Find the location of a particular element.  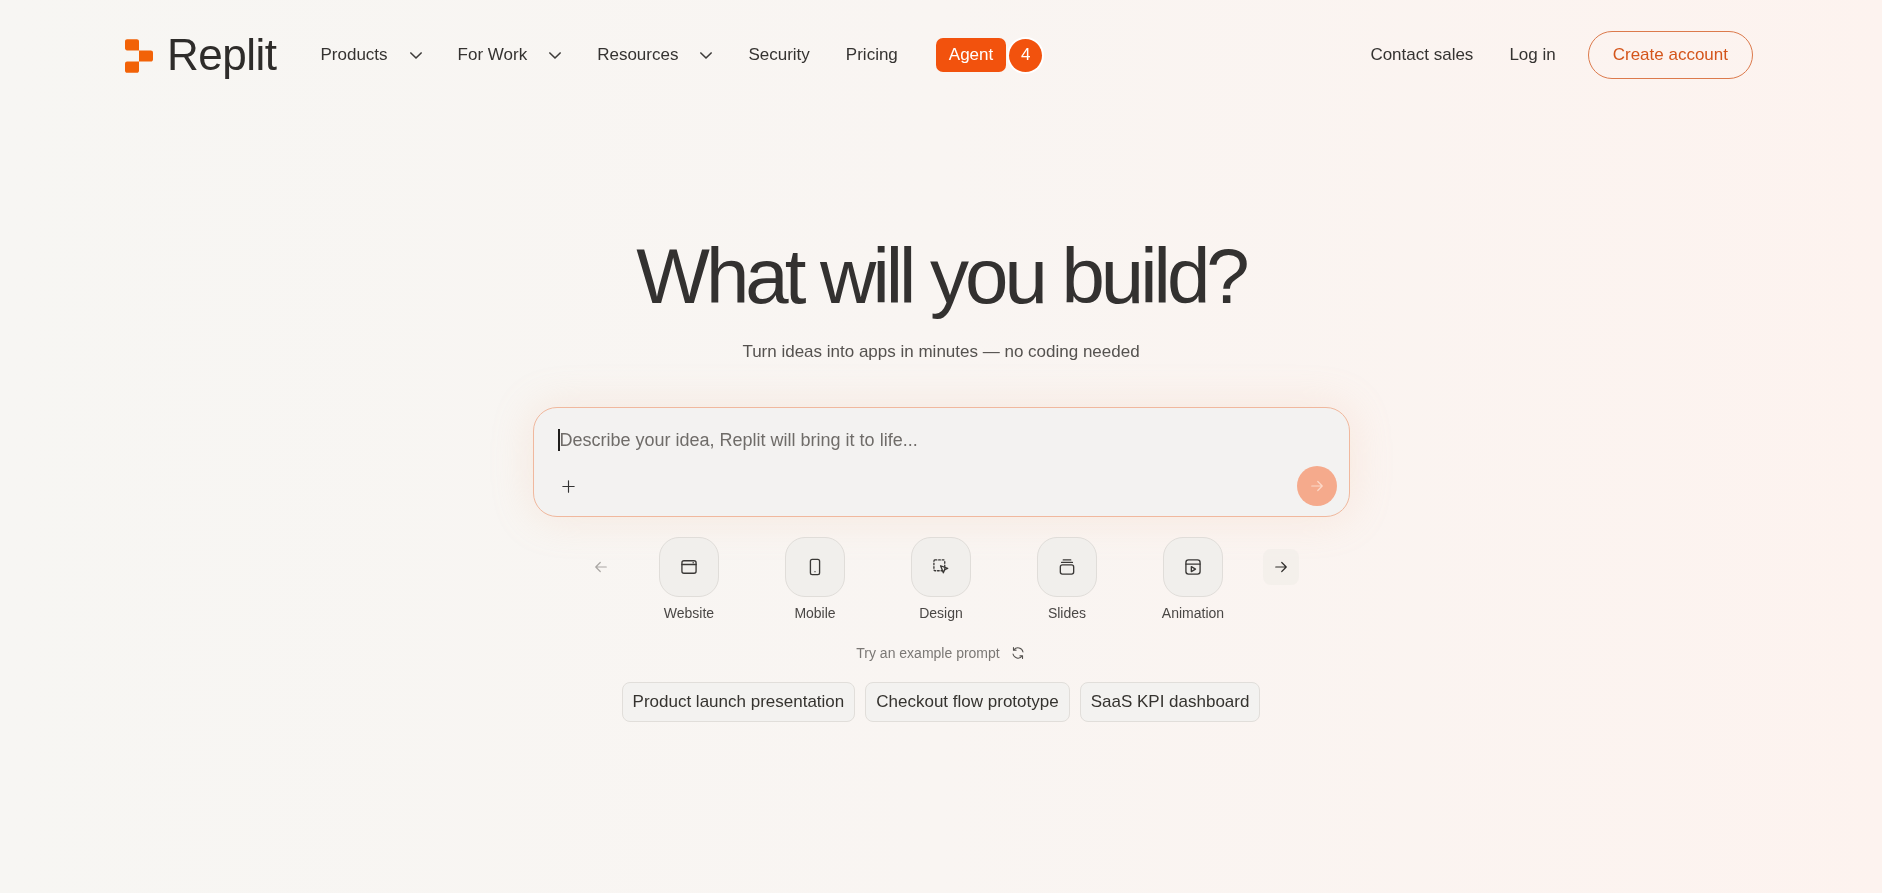

category-label: Mobile is located at coordinates (815, 613).